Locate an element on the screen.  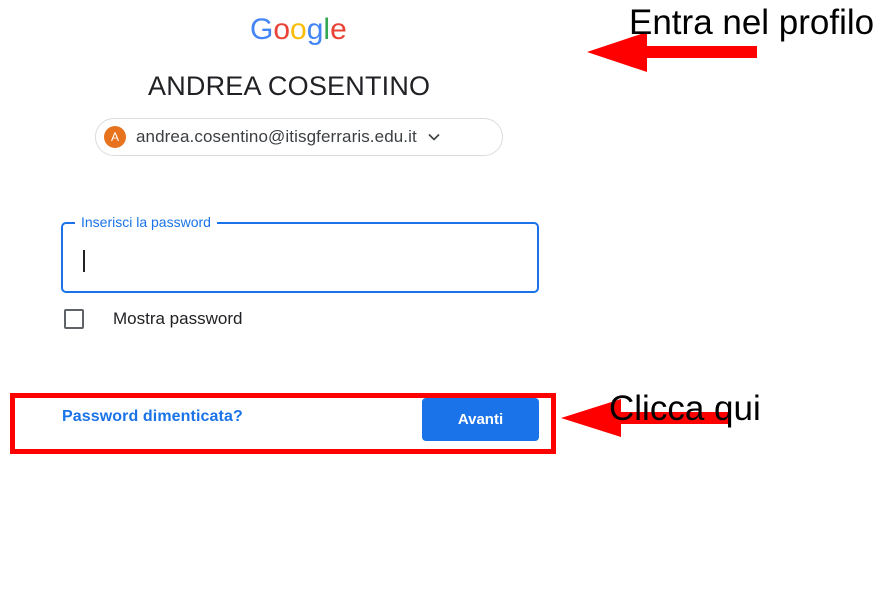
google-logo: Google is located at coordinates (298, 30).